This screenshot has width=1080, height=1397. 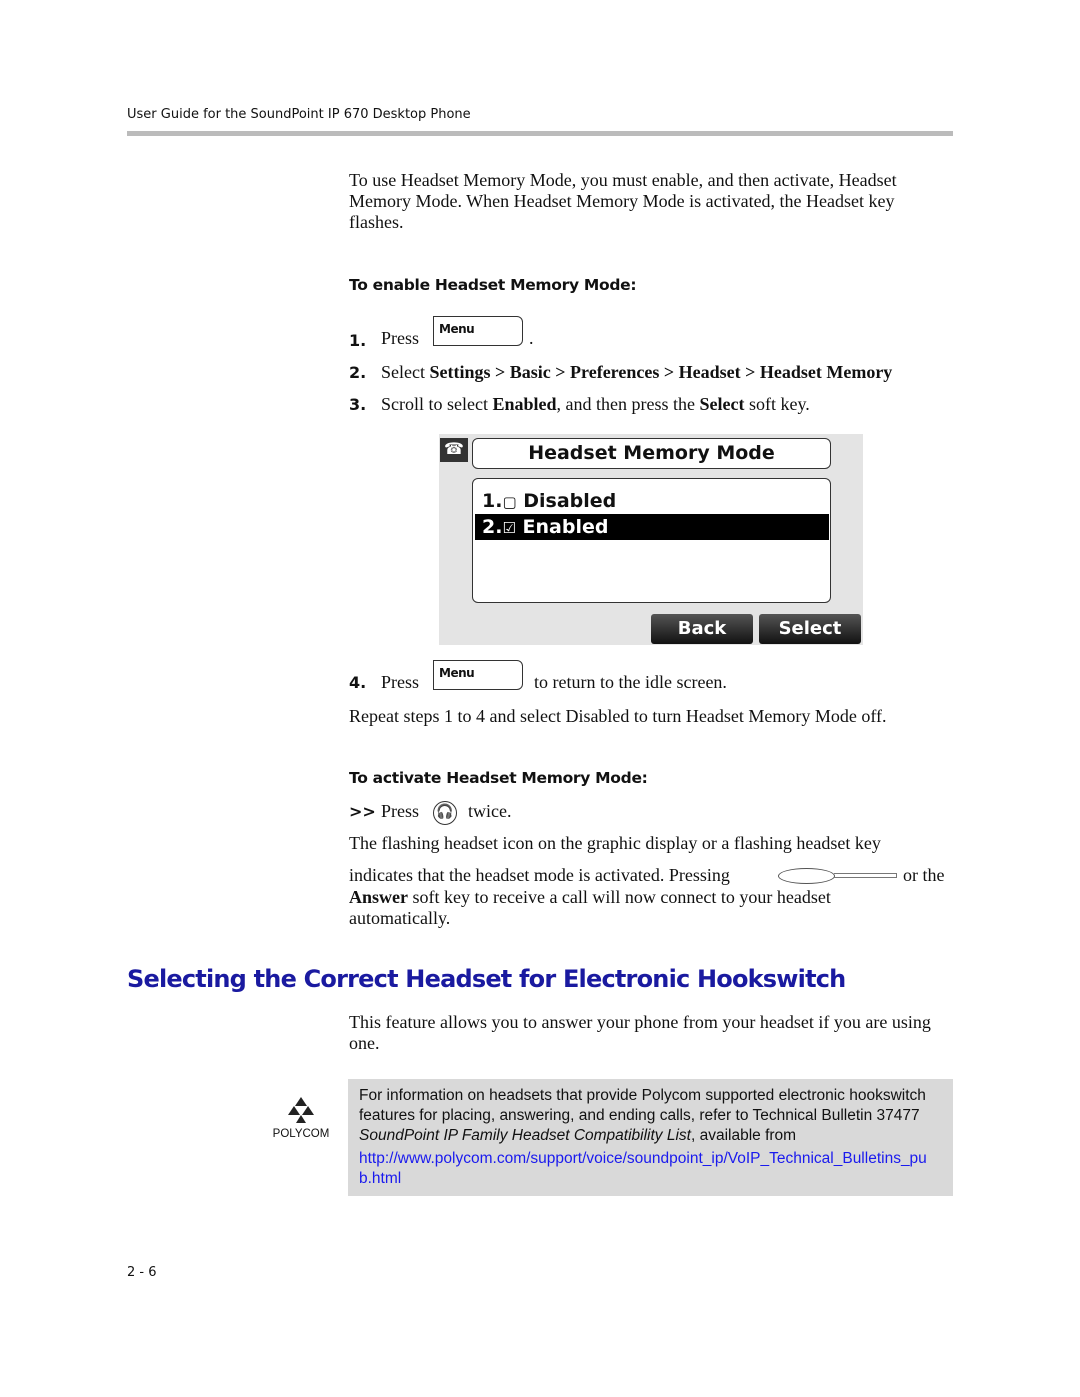 What do you see at coordinates (702, 629) in the screenshot?
I see `back-softkey: Back` at bounding box center [702, 629].